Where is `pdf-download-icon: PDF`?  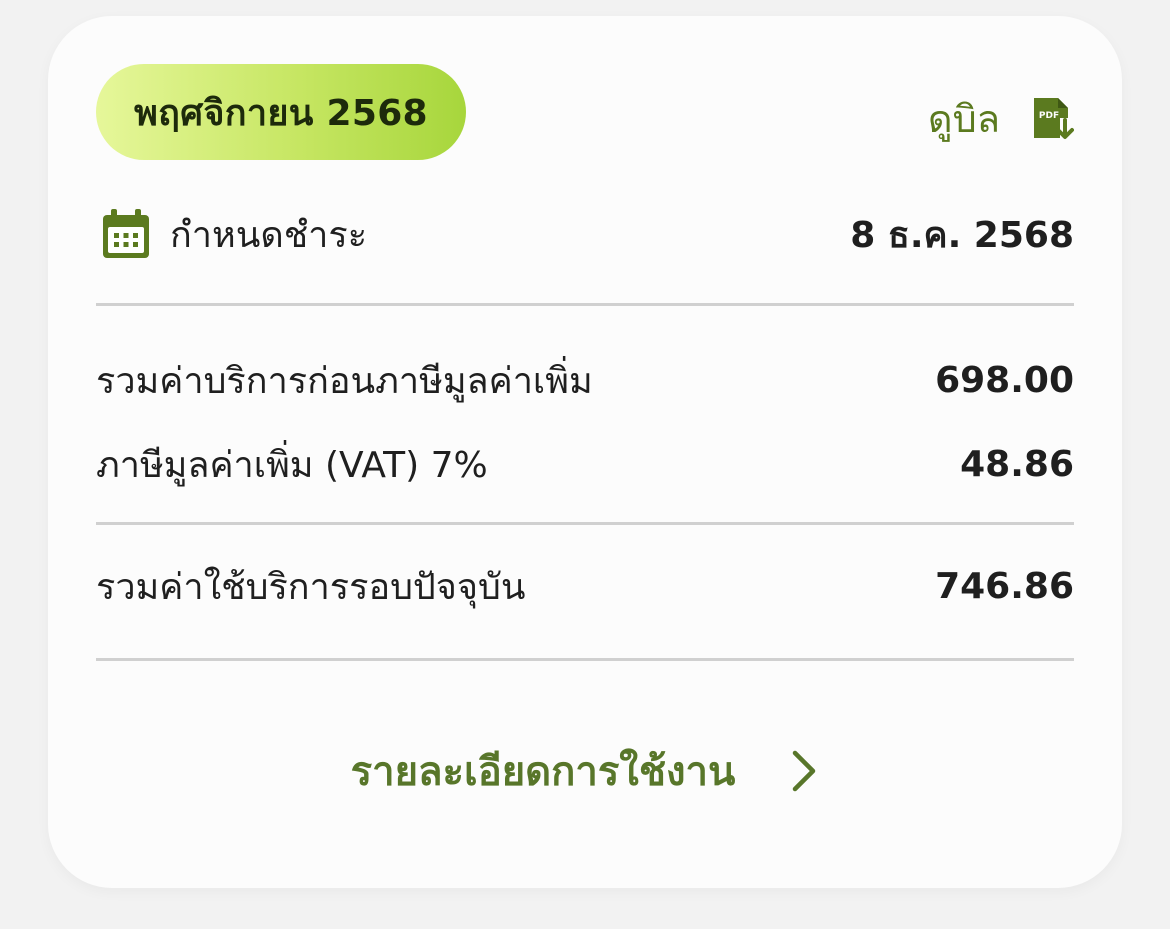 pdf-download-icon: PDF is located at coordinates (1054, 118).